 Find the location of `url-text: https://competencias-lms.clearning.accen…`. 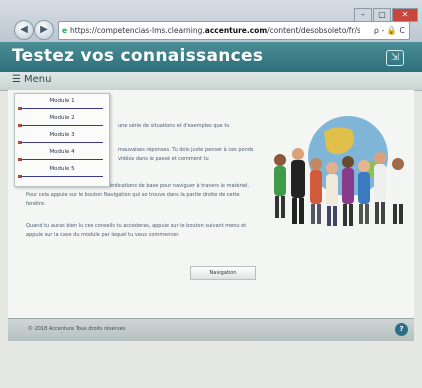

url-text: https://competencias-lms.clearning.accen… is located at coordinates (215, 30).